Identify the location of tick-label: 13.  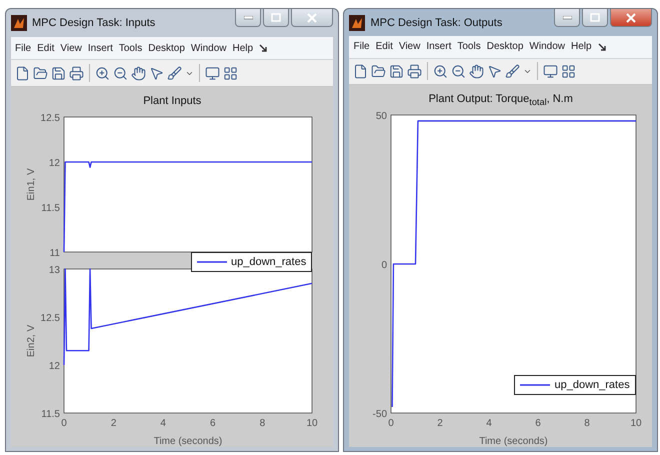
(54, 270).